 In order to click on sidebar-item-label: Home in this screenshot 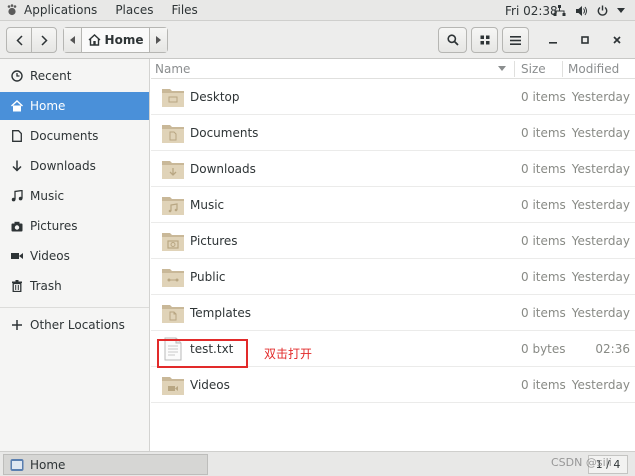, I will do `click(48, 106)`.